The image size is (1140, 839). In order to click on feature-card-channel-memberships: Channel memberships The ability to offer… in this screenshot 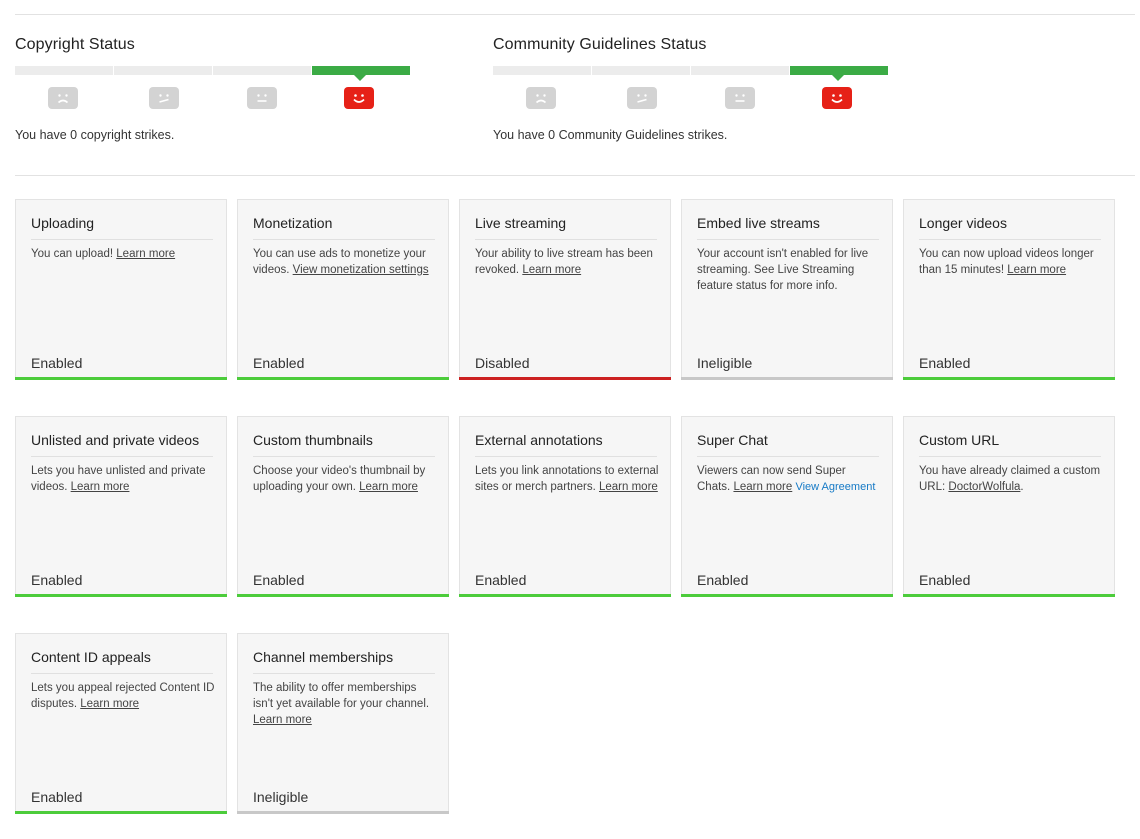, I will do `click(343, 723)`.